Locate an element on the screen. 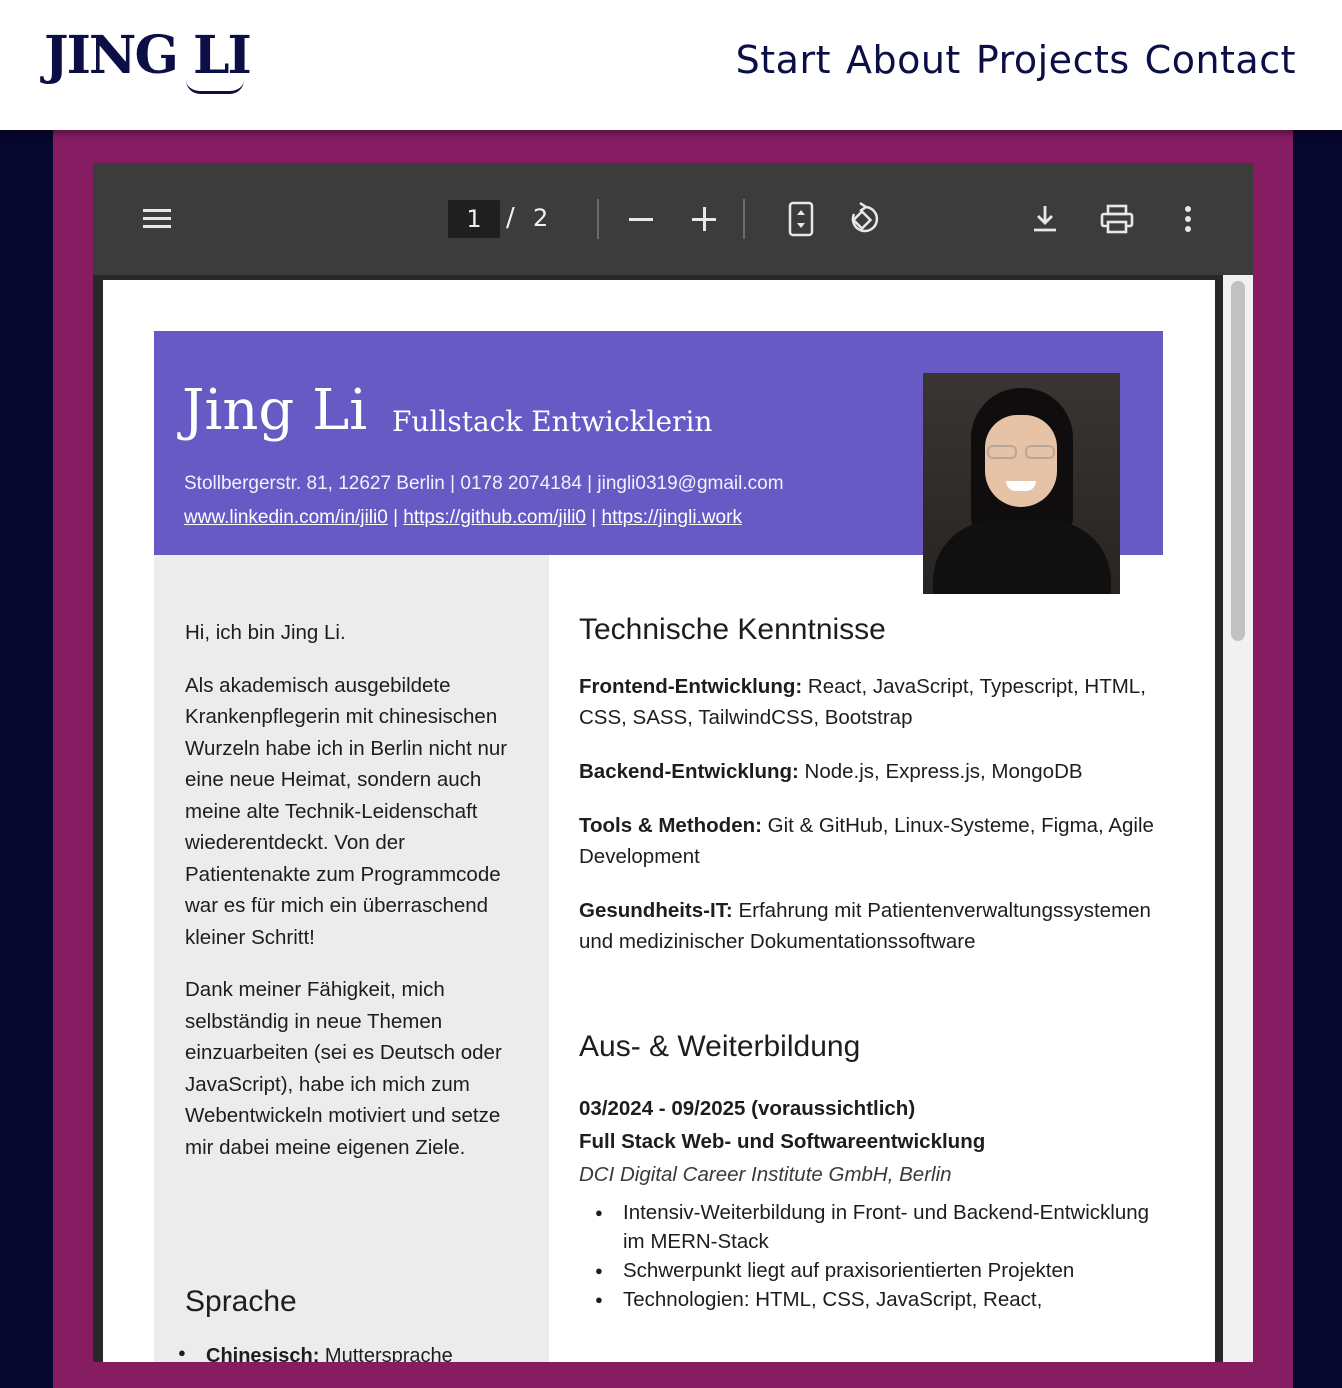 Image resolution: width=1342 pixels, height=1388 pixels. zoom-out-icon is located at coordinates (641, 219).